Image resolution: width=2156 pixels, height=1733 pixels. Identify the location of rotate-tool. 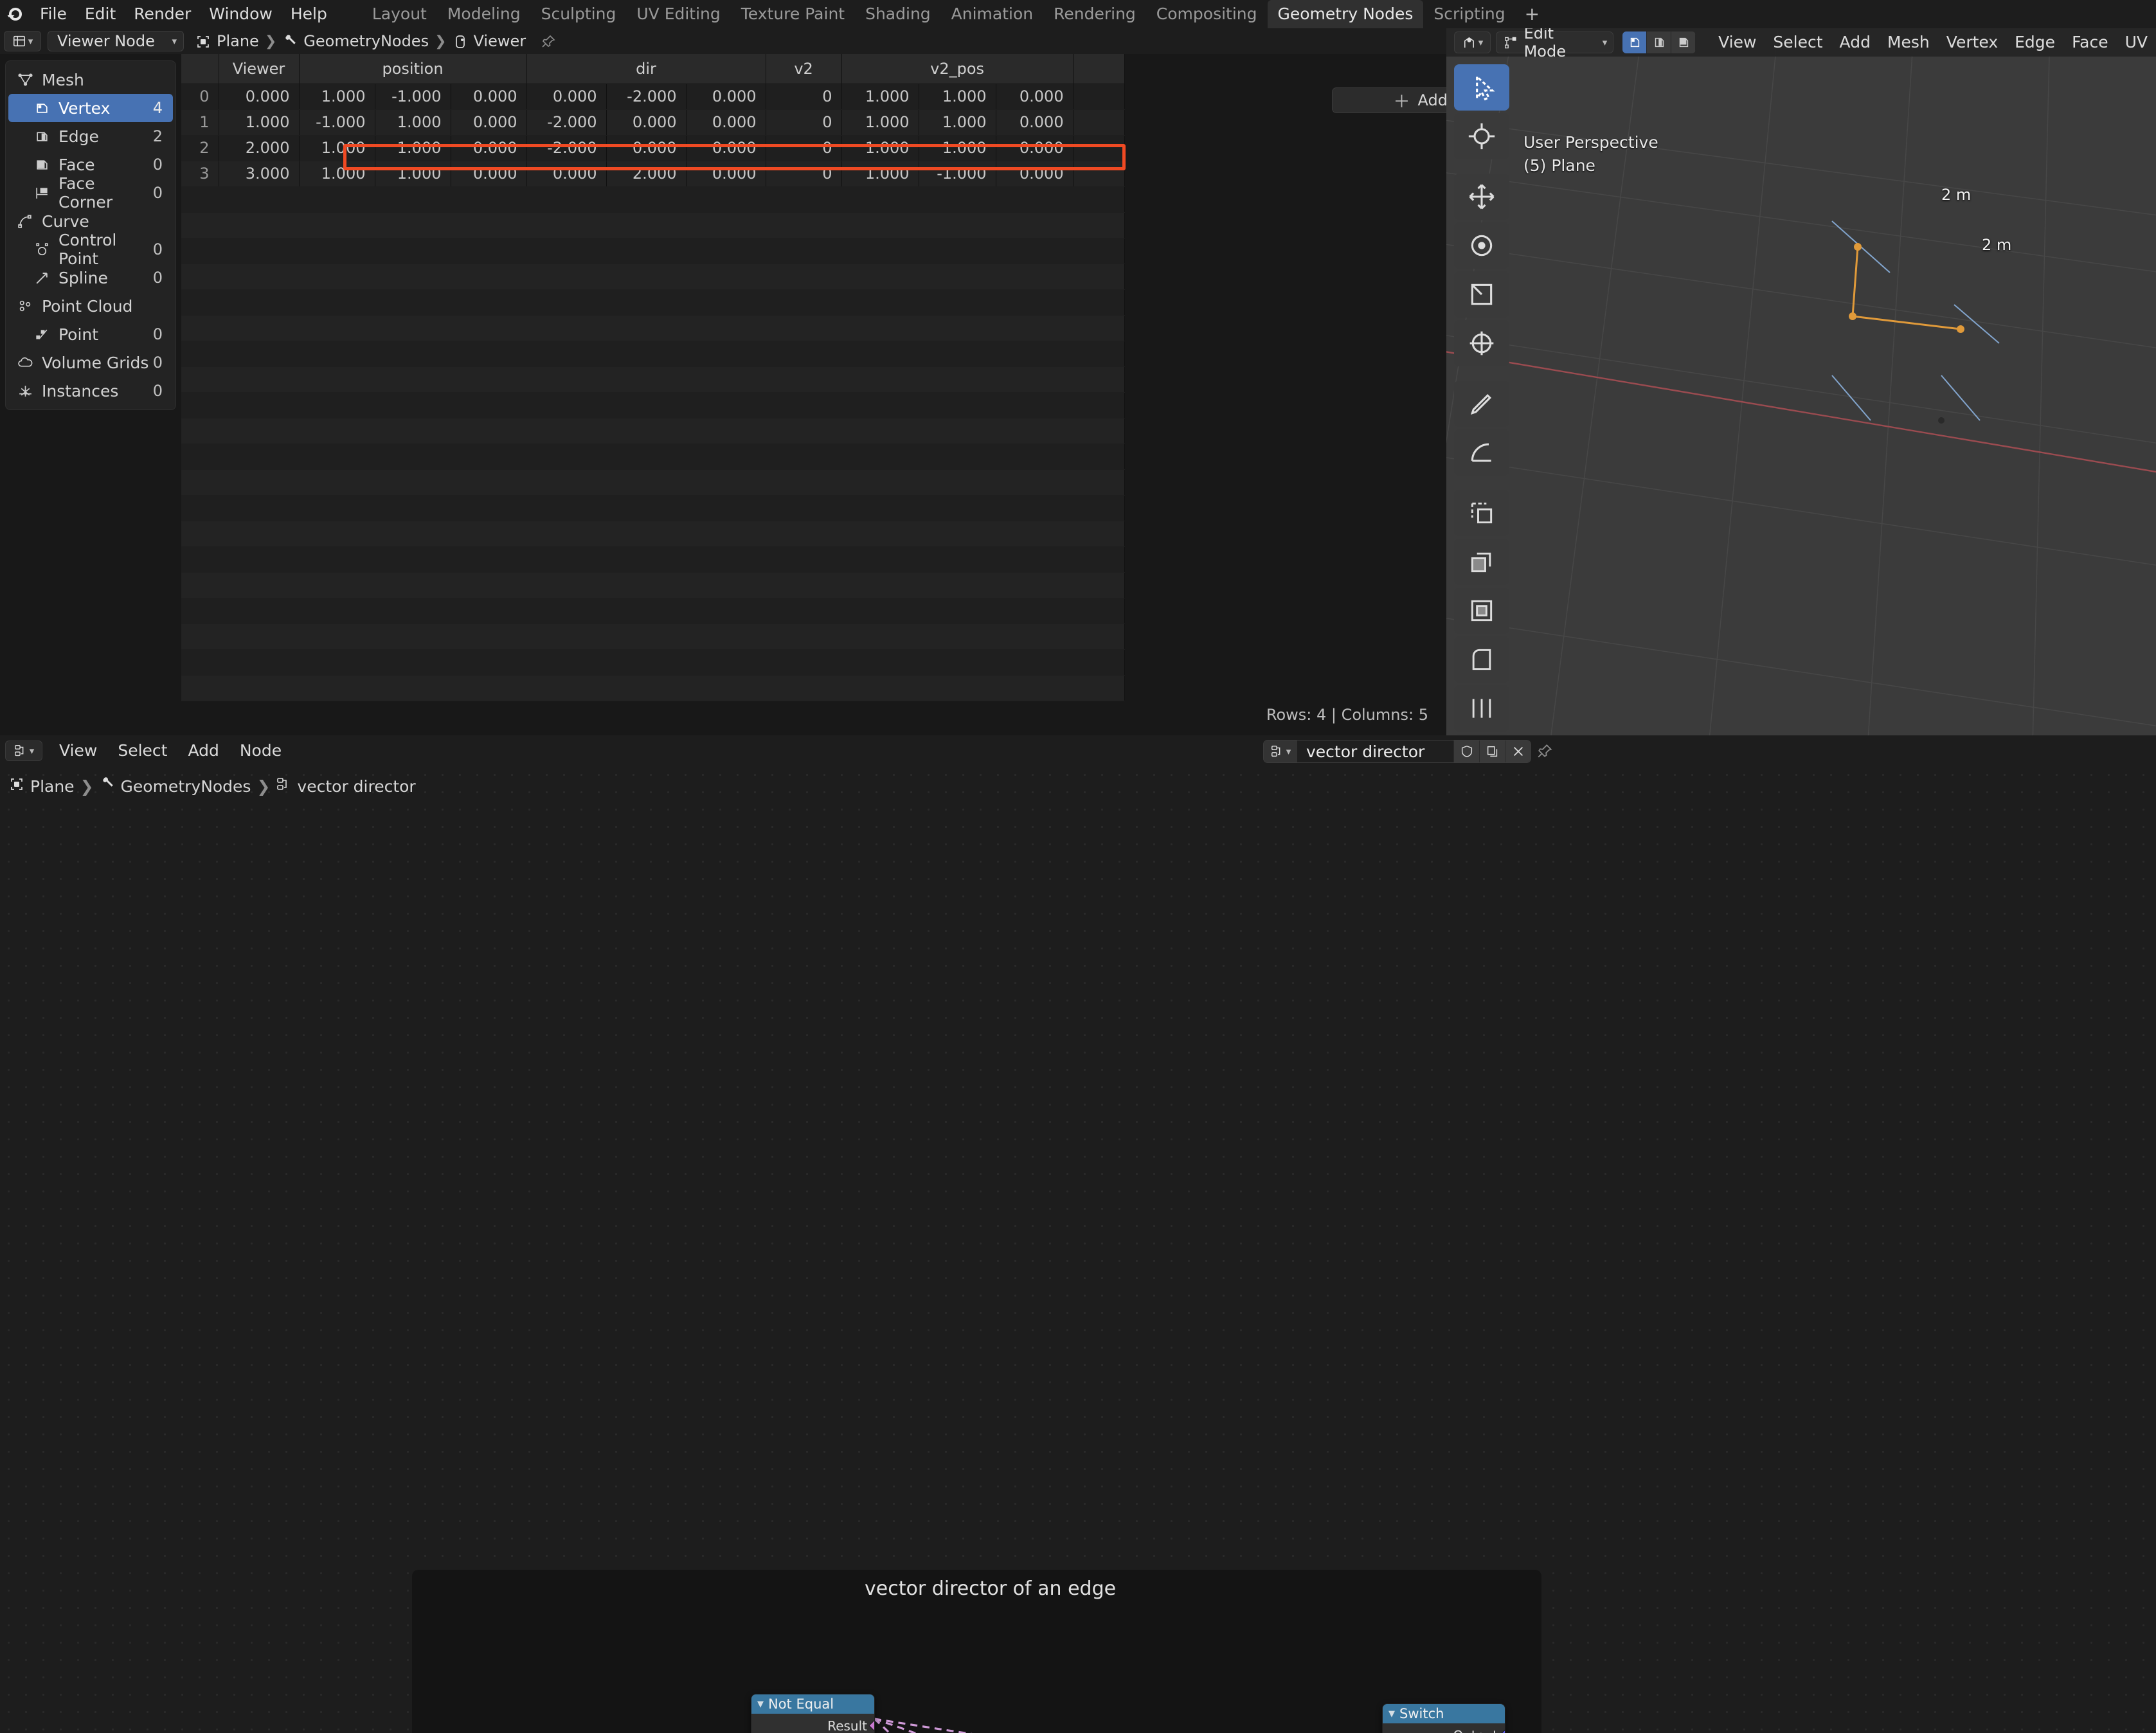
(1481, 245).